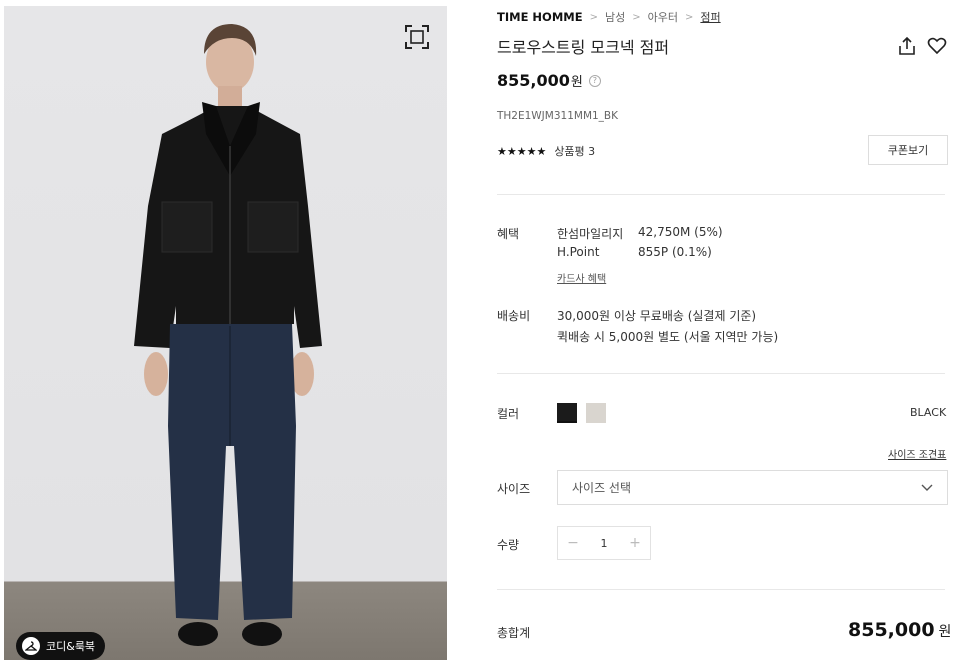  What do you see at coordinates (533, 80) in the screenshot?
I see `product-price: 855,000` at bounding box center [533, 80].